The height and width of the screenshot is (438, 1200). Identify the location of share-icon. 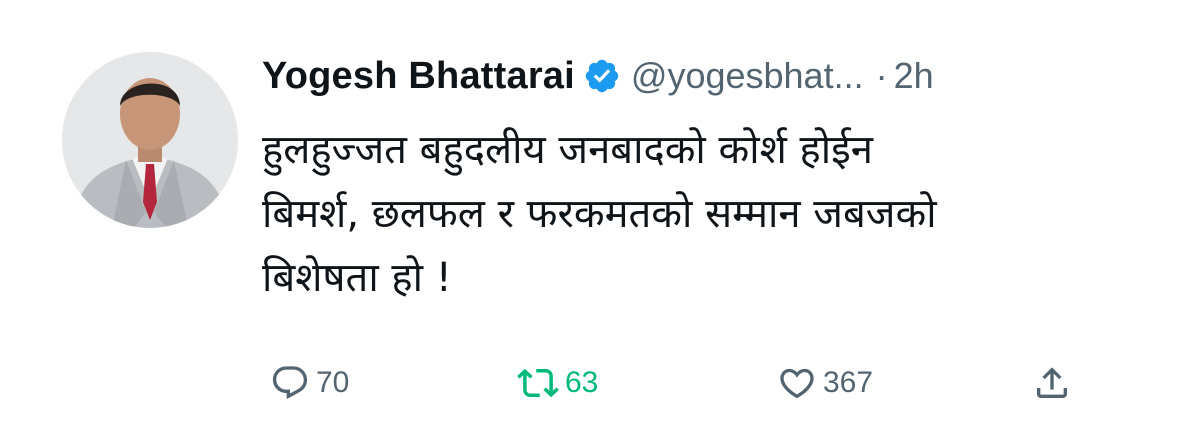
(1052, 383).